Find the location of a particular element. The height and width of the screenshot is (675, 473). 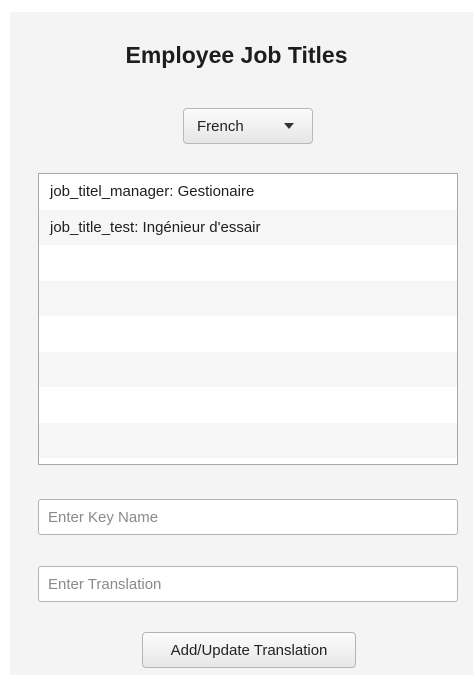

add-update-translation-button: Add/Update Translation is located at coordinates (249, 650).